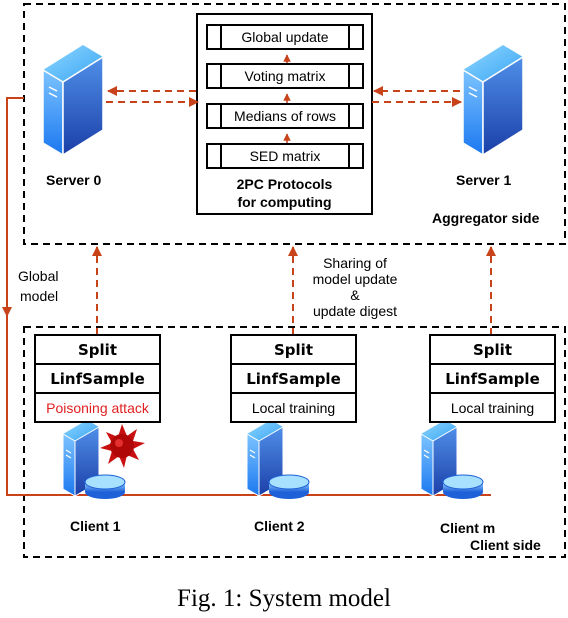 This screenshot has height=618, width=568. Describe the element at coordinates (97, 350) in the screenshot. I see `client-1-split: Split` at that location.